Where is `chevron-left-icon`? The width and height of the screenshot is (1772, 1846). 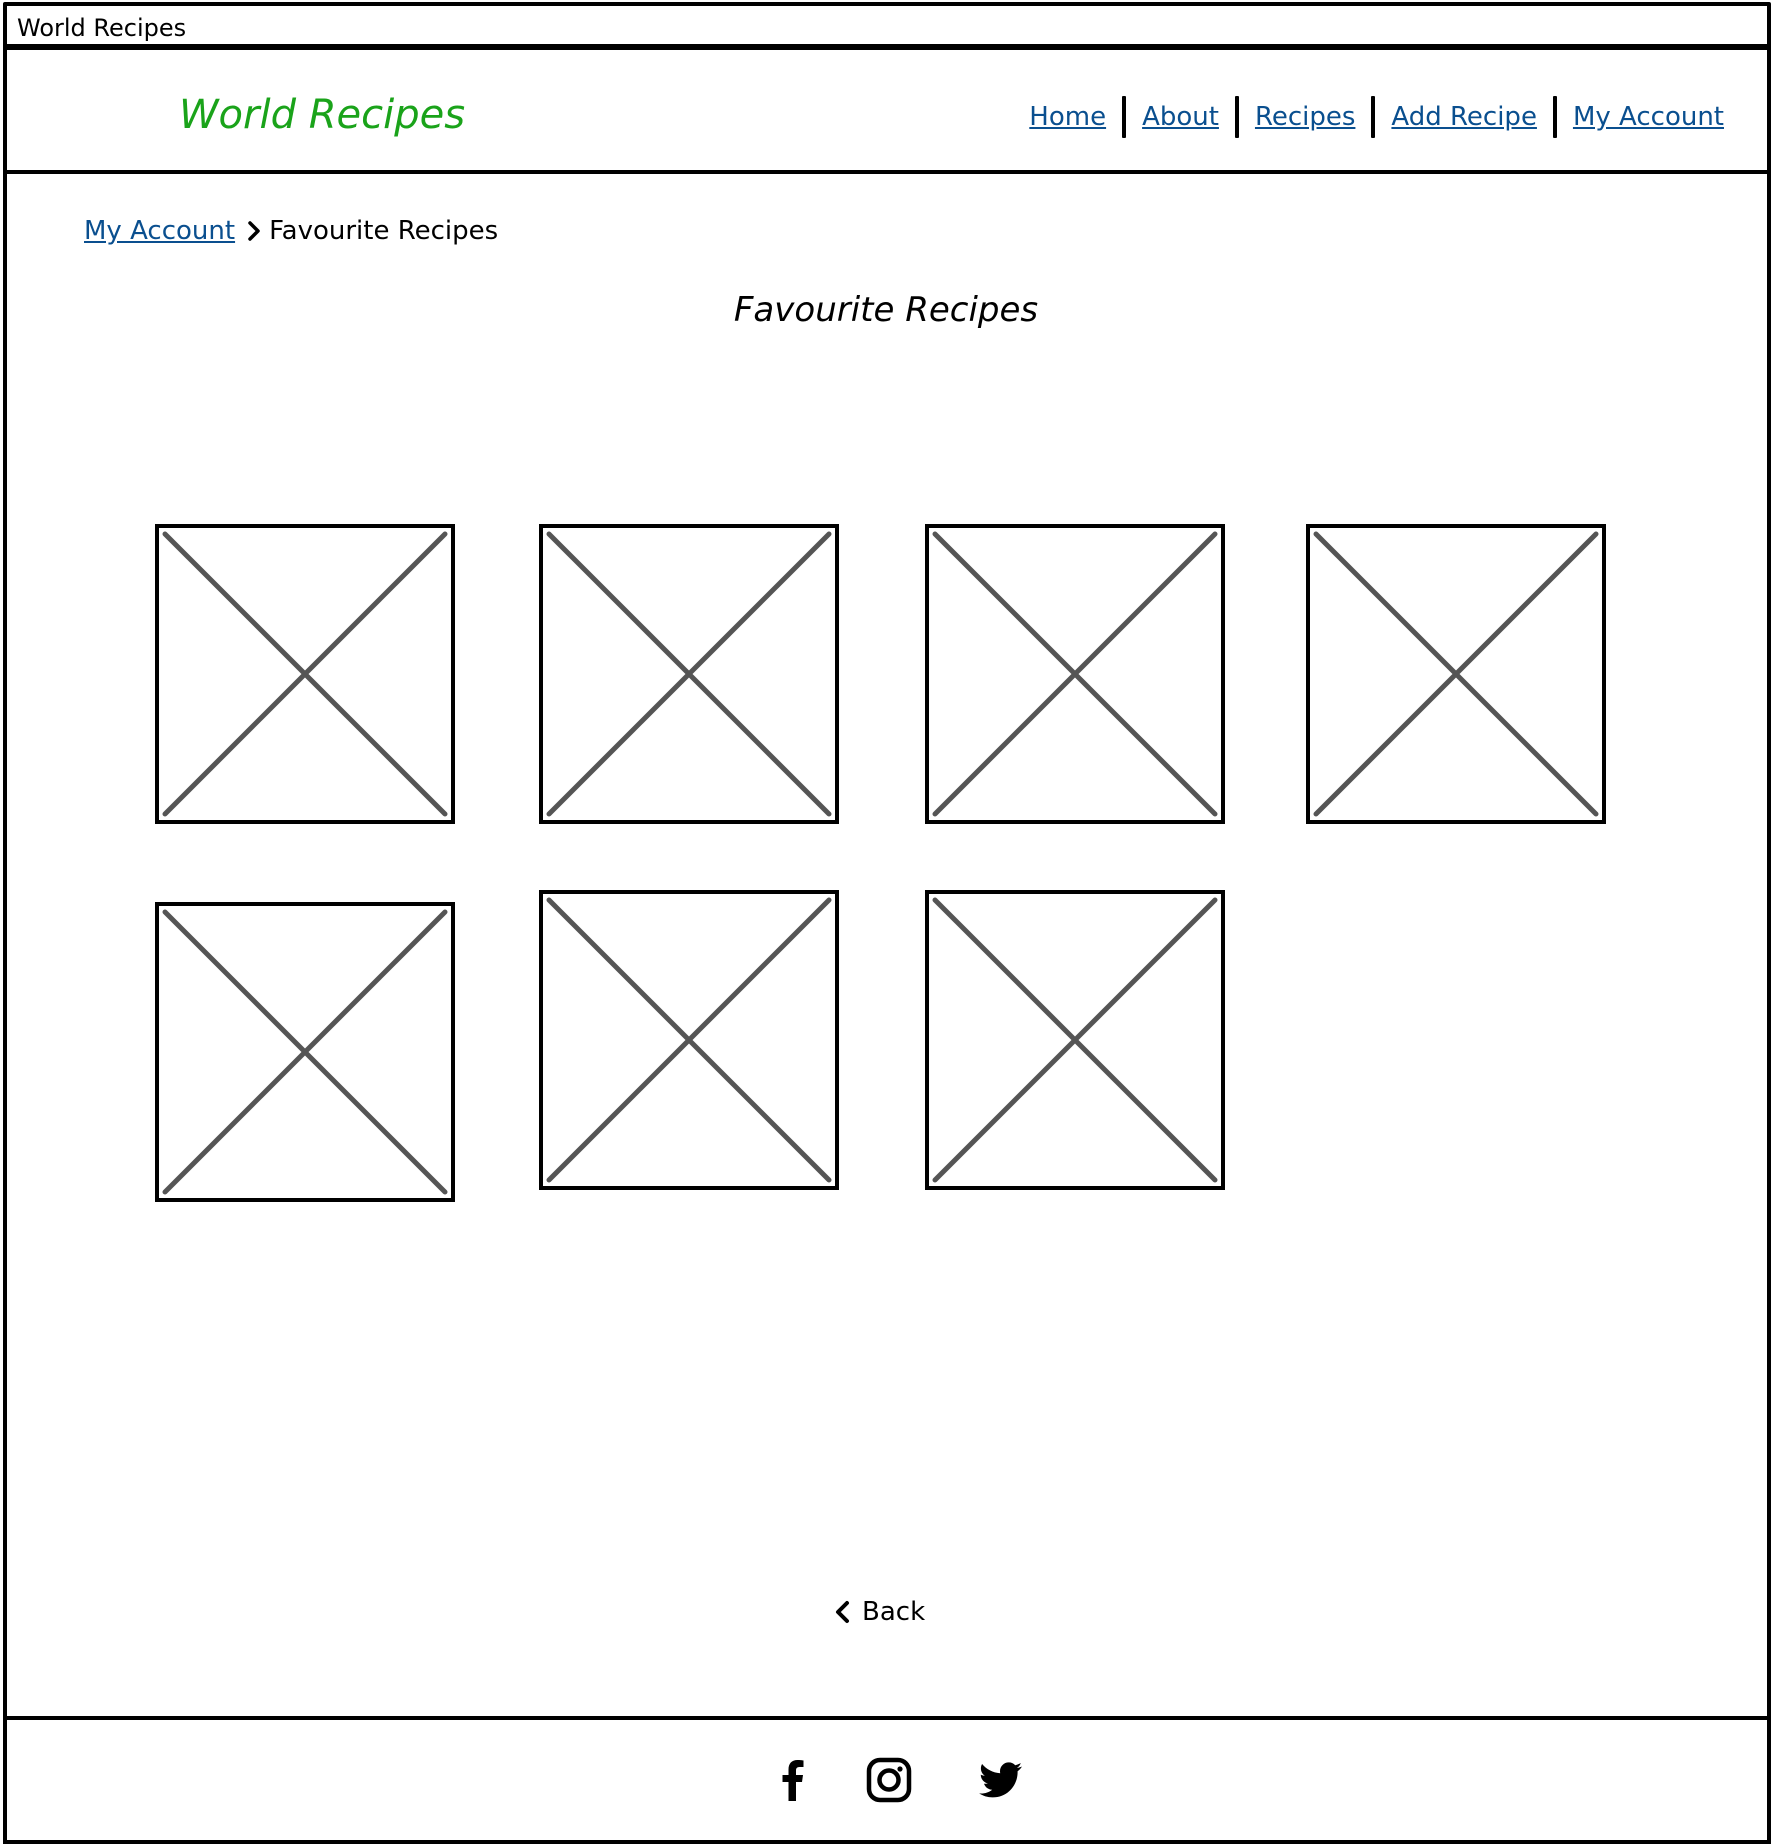 chevron-left-icon is located at coordinates (842, 1612).